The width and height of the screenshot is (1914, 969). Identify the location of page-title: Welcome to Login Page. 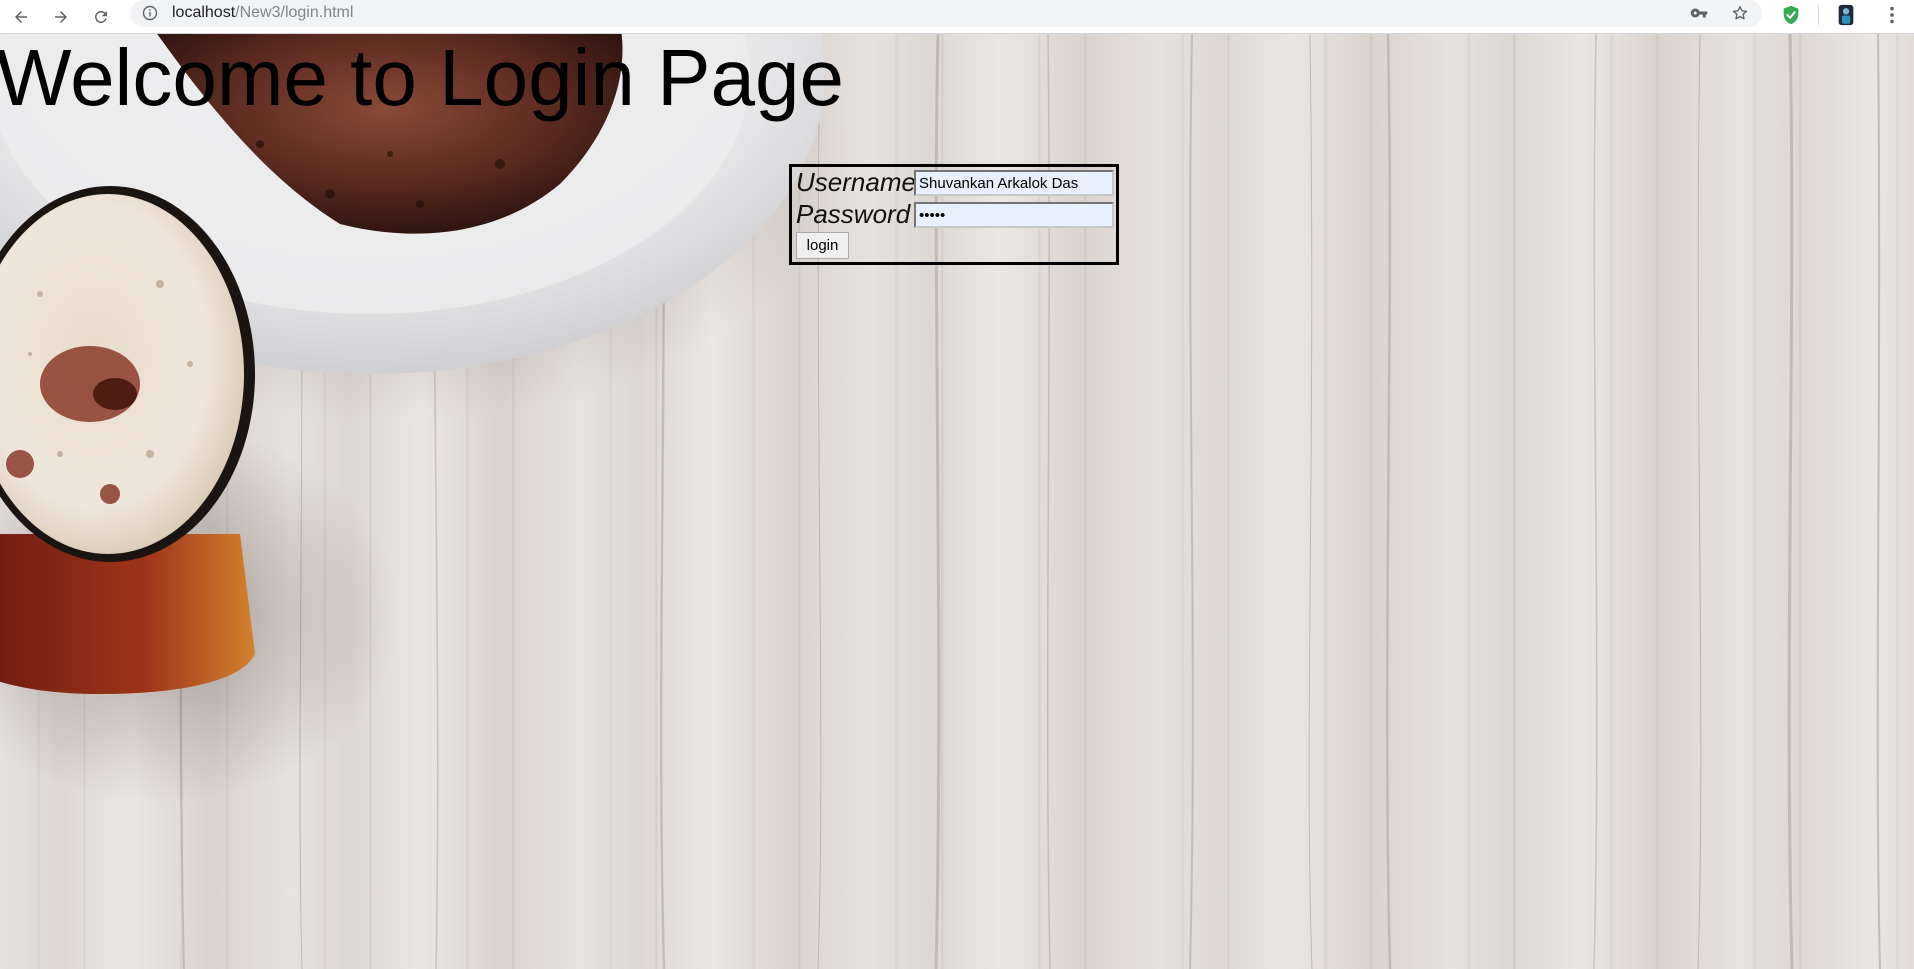
(422, 78).